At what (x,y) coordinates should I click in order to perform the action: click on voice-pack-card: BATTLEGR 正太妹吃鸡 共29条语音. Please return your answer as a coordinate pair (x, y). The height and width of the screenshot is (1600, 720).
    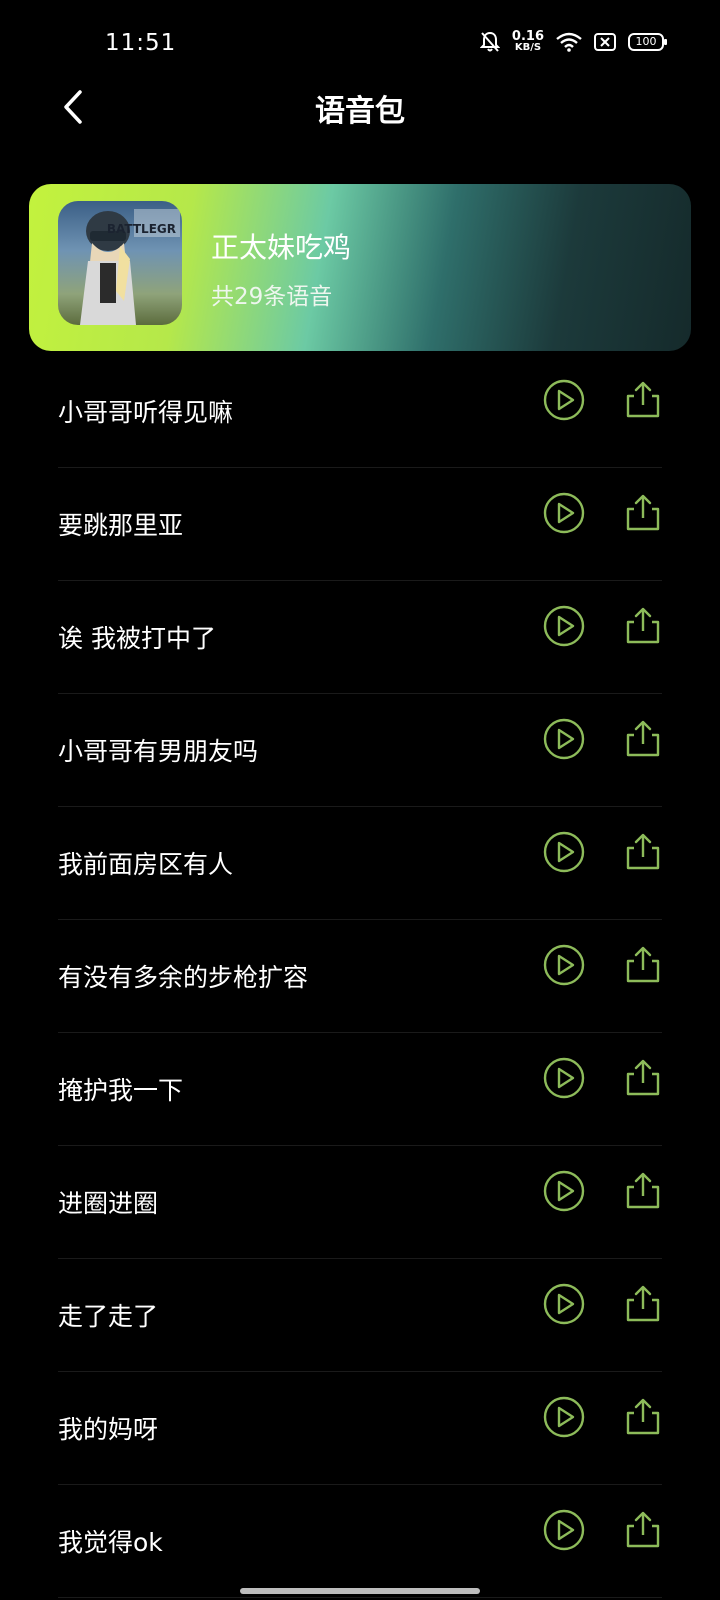
    Looking at the image, I should click on (360, 267).